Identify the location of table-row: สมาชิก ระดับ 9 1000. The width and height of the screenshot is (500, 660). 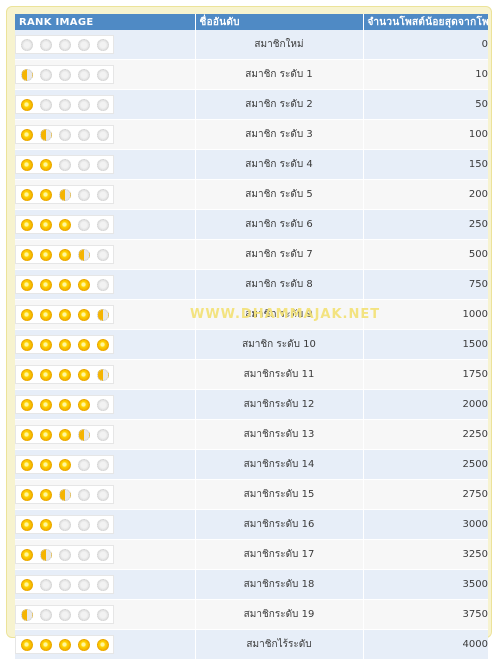
(251, 314).